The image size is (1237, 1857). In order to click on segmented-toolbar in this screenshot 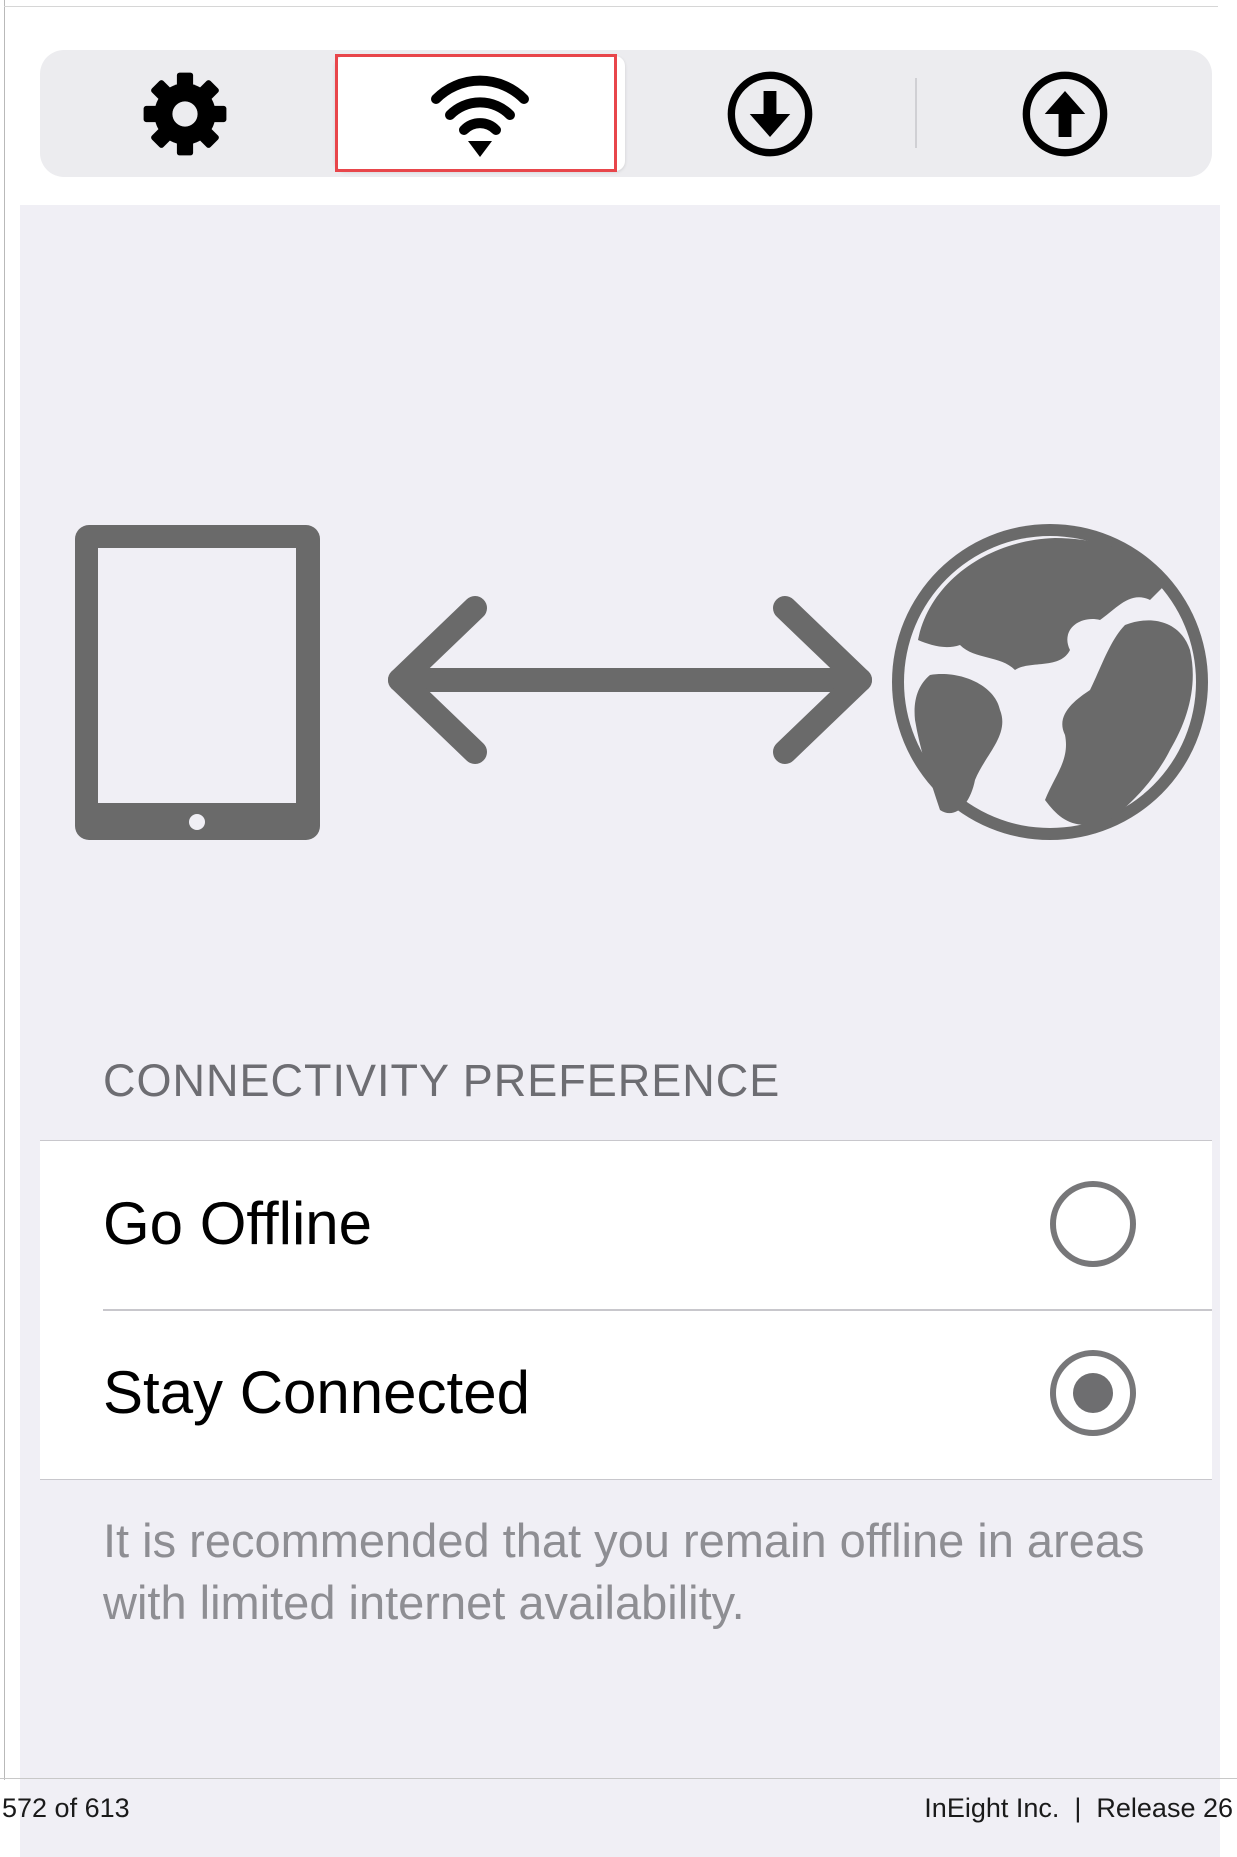, I will do `click(626, 113)`.